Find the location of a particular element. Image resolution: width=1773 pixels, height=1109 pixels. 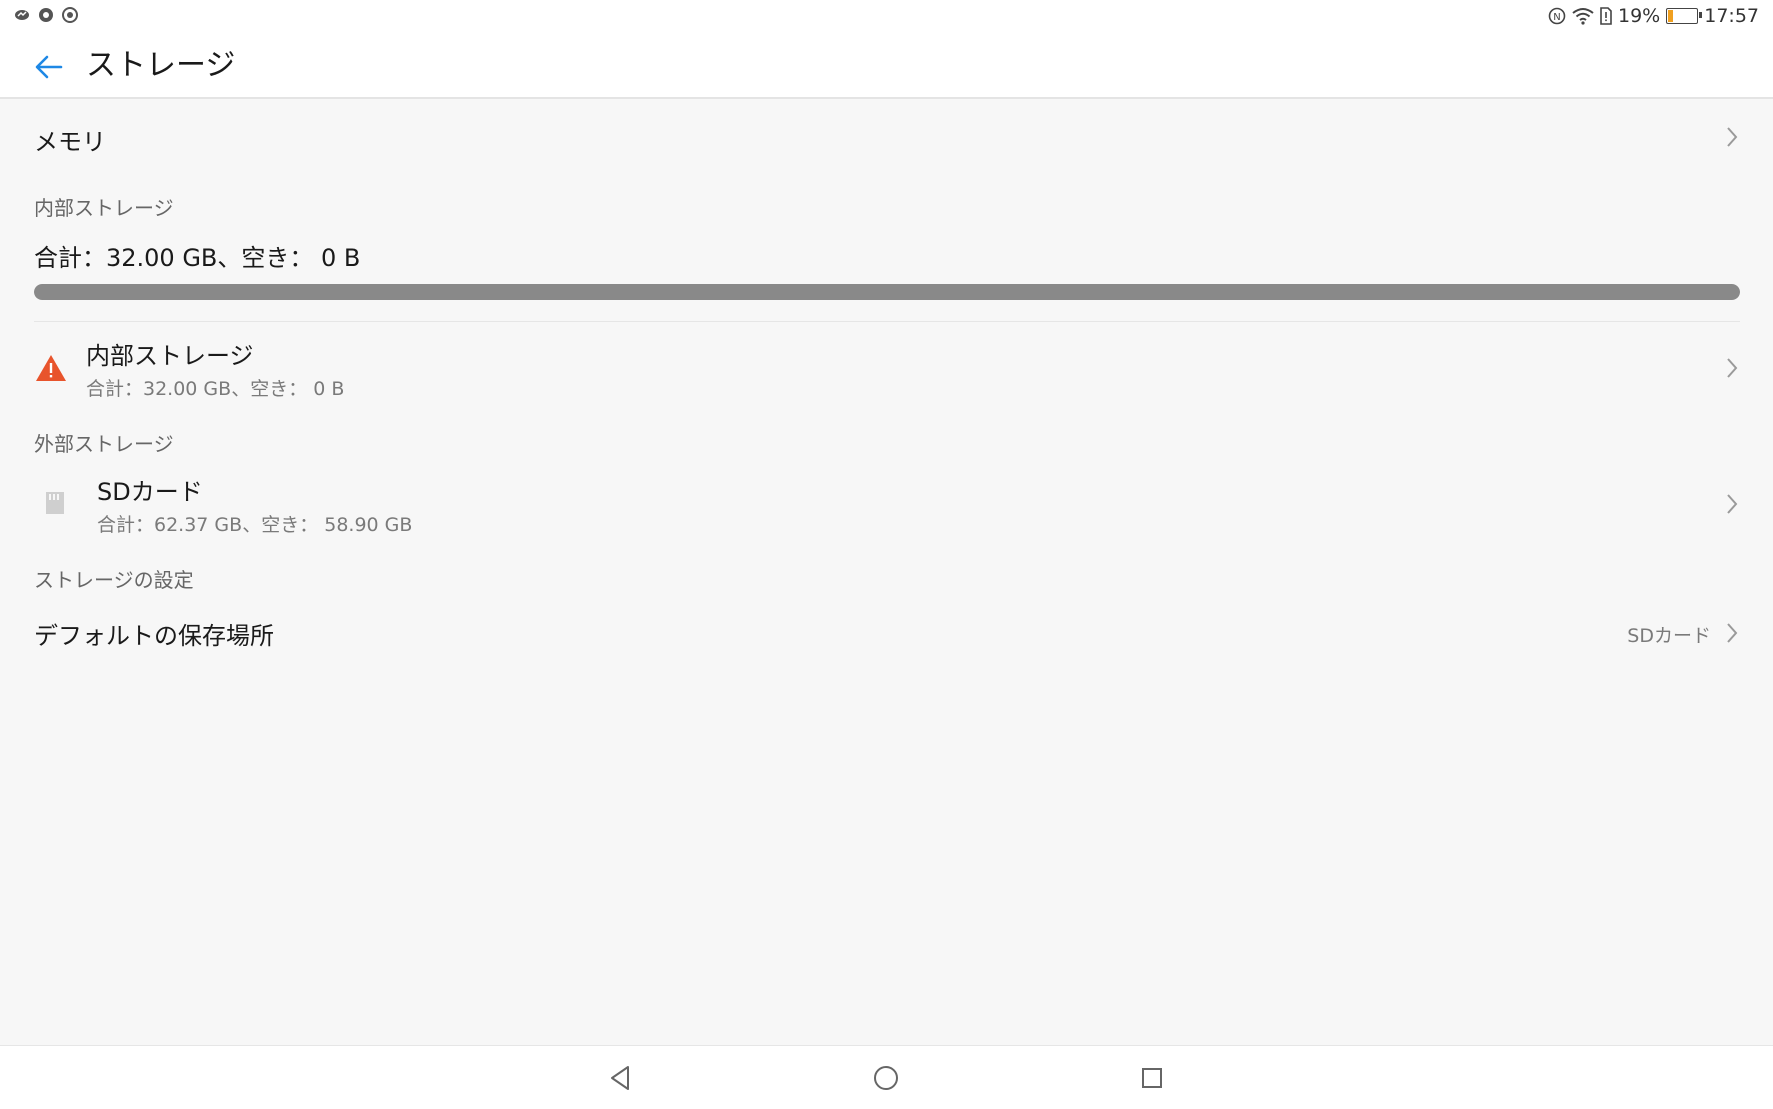

nfc-icon: N is located at coordinates (1557, 16).